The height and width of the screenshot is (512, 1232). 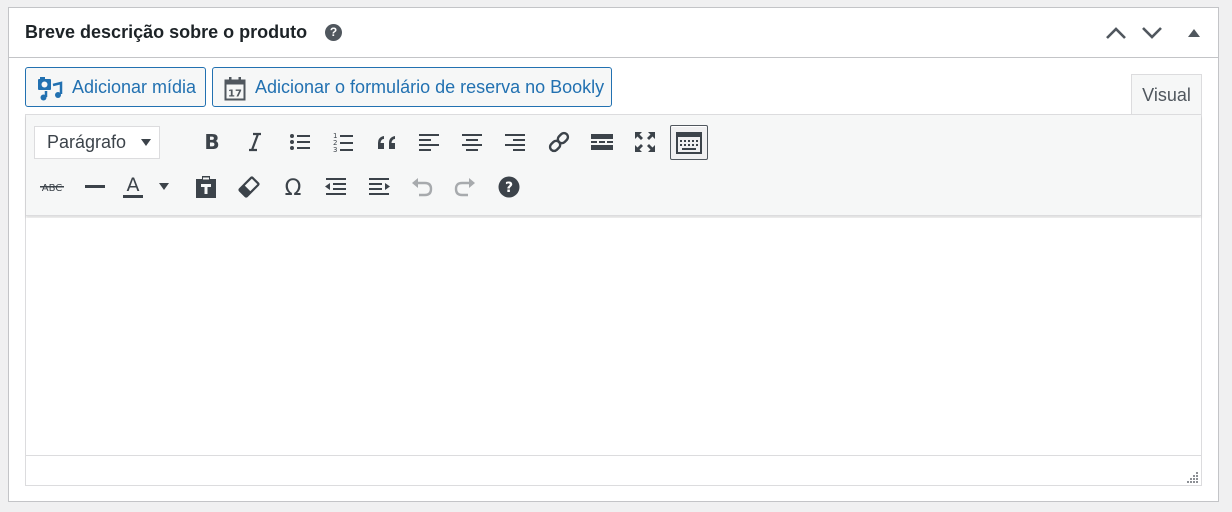 I want to click on outdent-icon, so click(x=336, y=187).